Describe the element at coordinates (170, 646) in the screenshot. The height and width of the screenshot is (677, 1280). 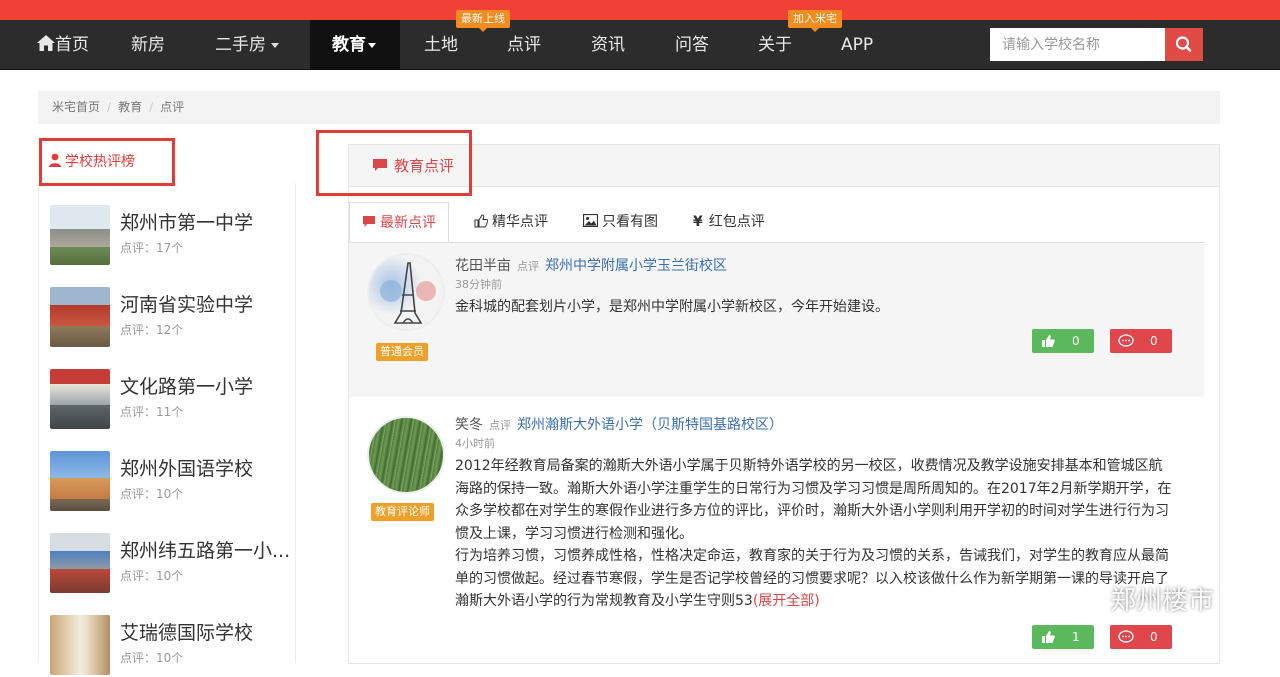
I see `school-list-item: 艾瑞德国际学校 点评：10个` at that location.